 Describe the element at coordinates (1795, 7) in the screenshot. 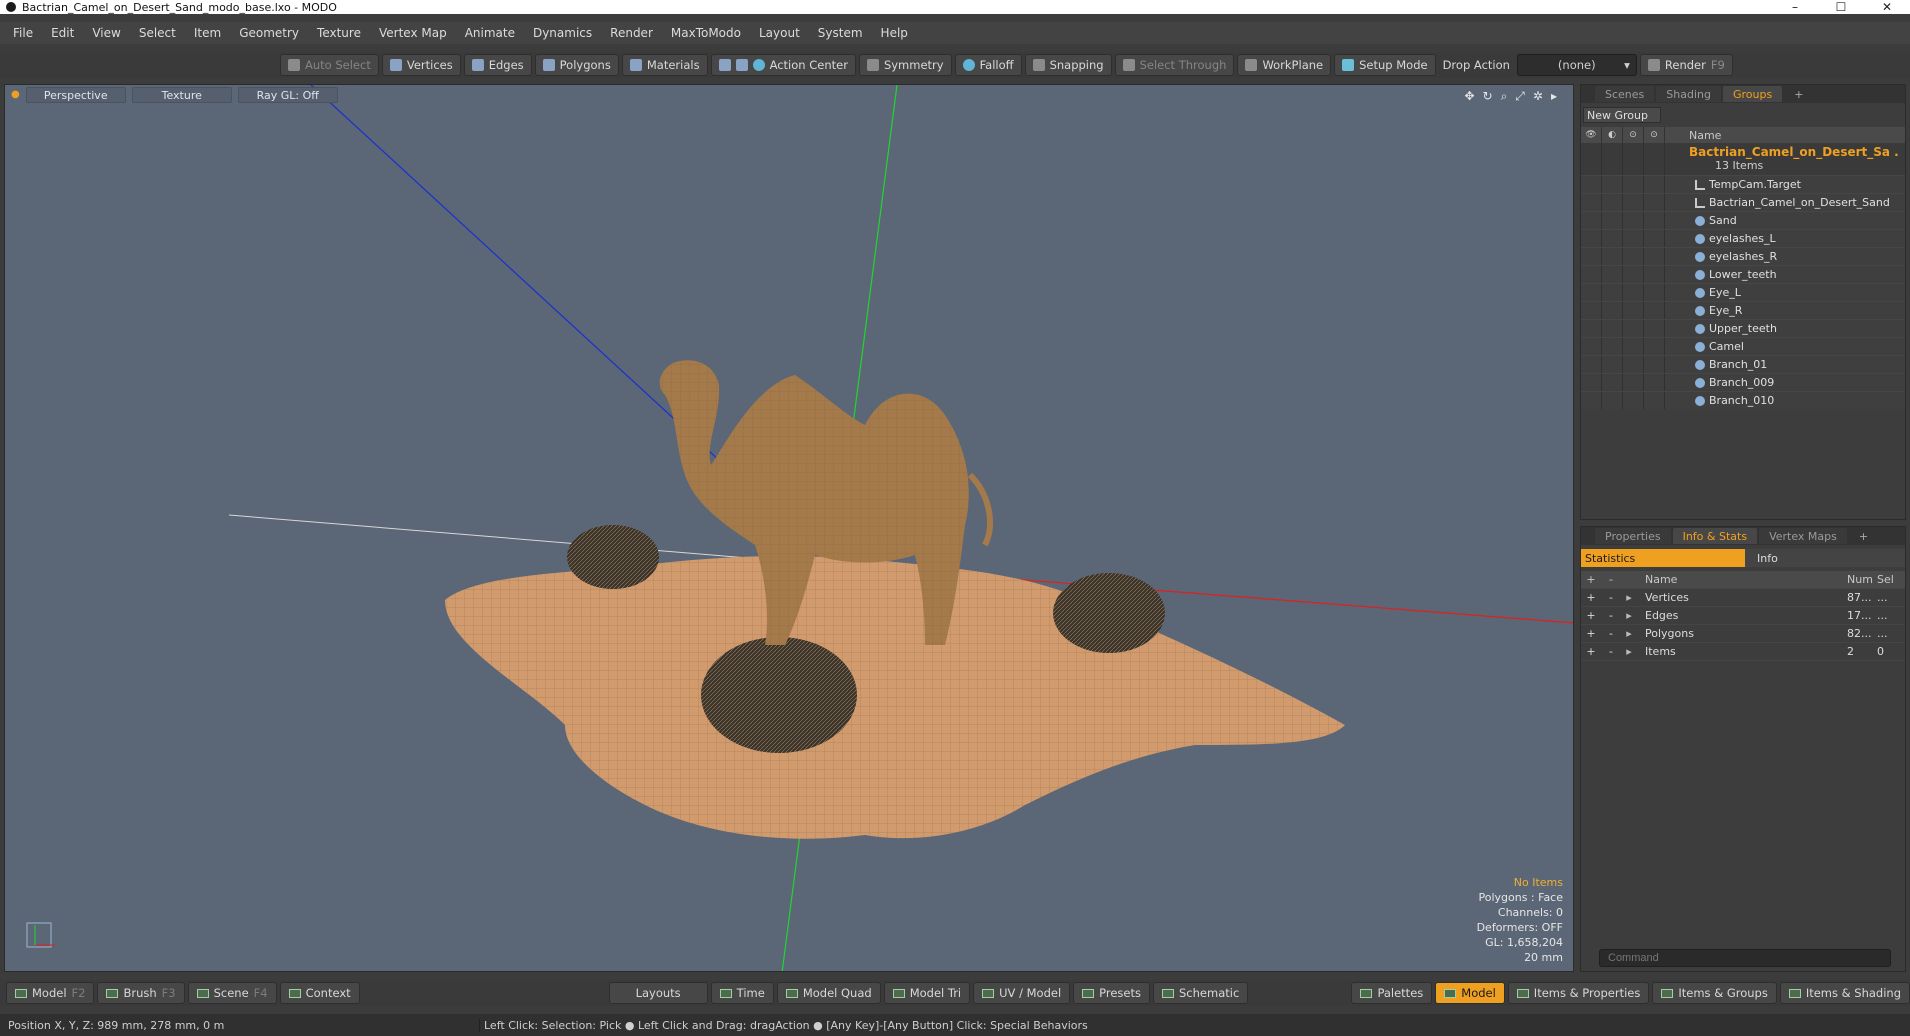

I see `minimize-button: –` at that location.